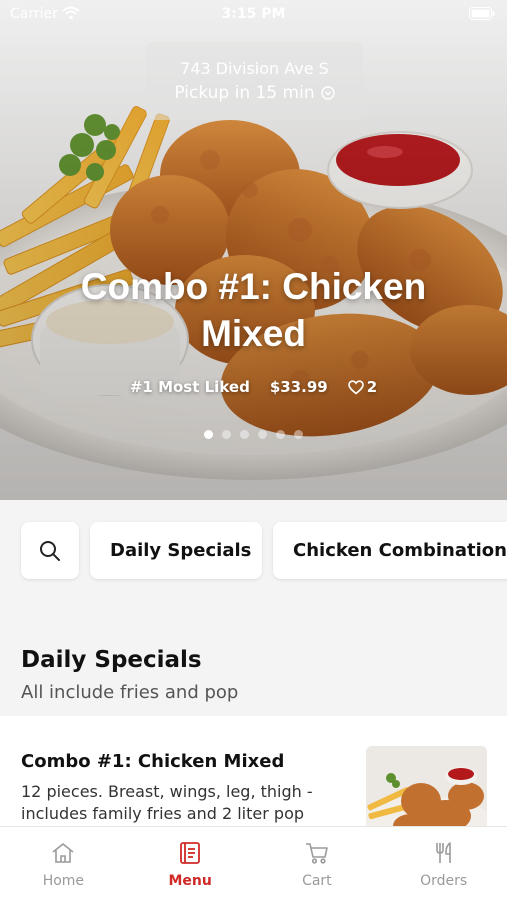 The height and width of the screenshot is (900, 507). Describe the element at coordinates (426, 787) in the screenshot. I see `menu-item-thumbnail` at that location.